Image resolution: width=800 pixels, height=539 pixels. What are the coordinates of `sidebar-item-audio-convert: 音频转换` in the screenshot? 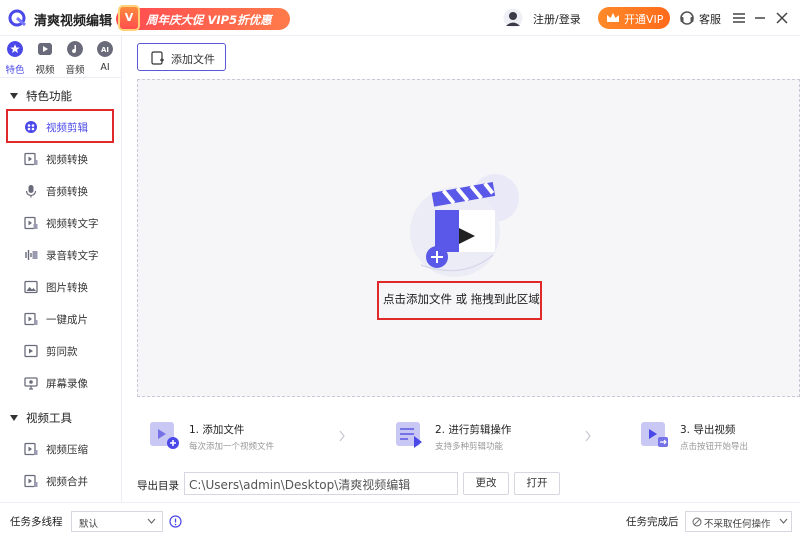 It's located at (60, 191).